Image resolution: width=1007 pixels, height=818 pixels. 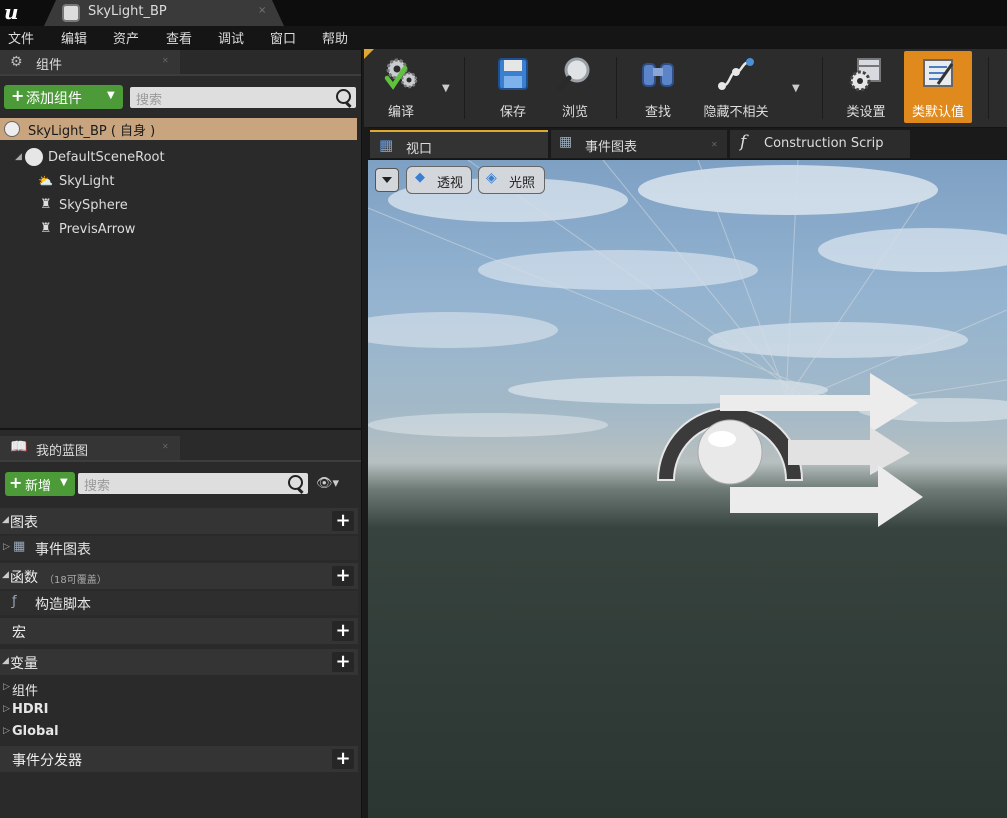 I want to click on menu-asset: 资产, so click(x=126, y=37).